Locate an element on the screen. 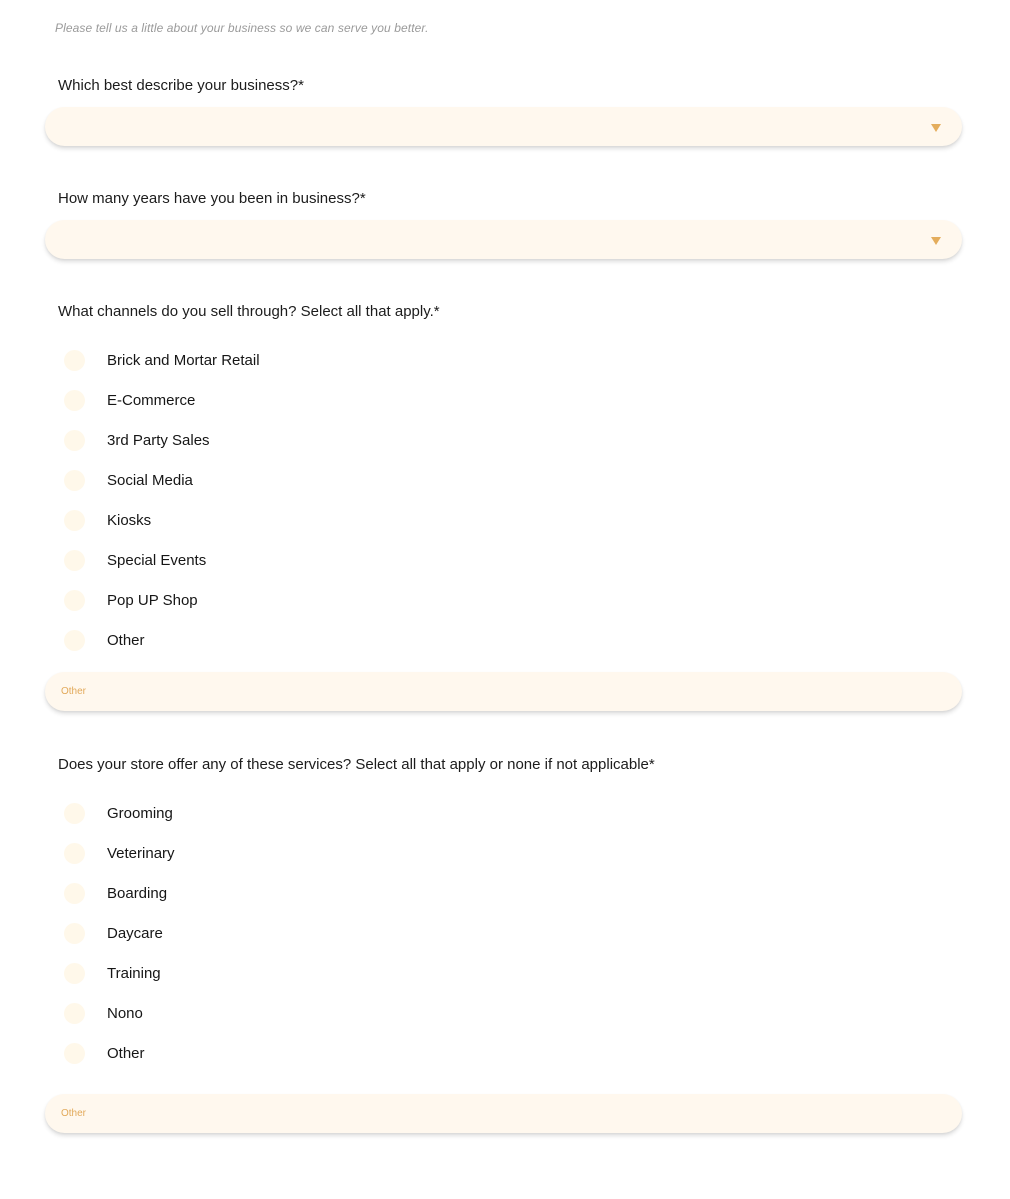 This screenshot has width=1010, height=1199. option-label: Kiosks is located at coordinates (129, 520).